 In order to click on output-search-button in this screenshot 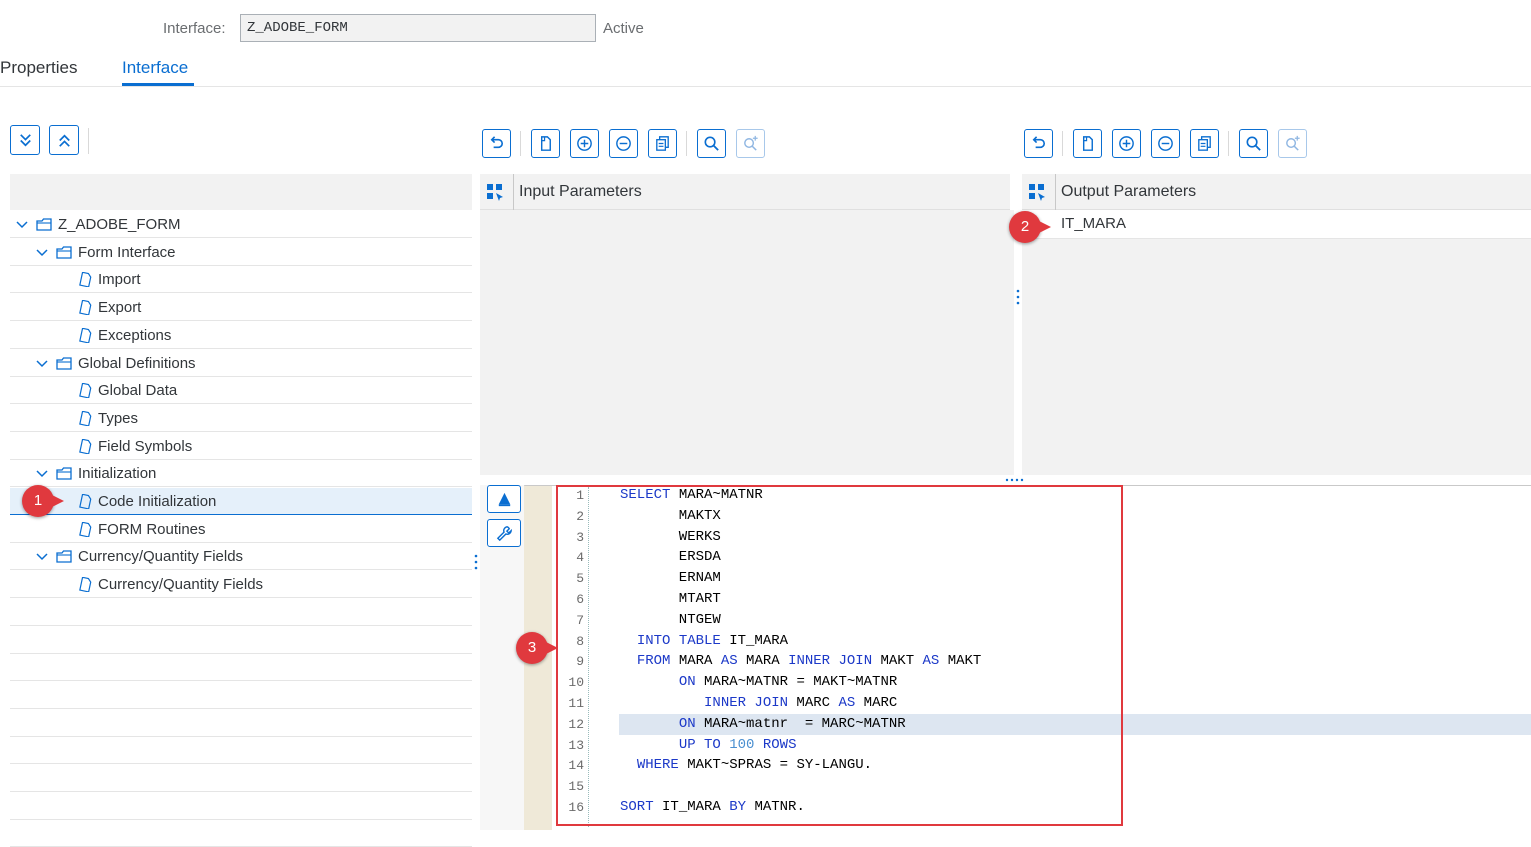, I will do `click(1253, 143)`.